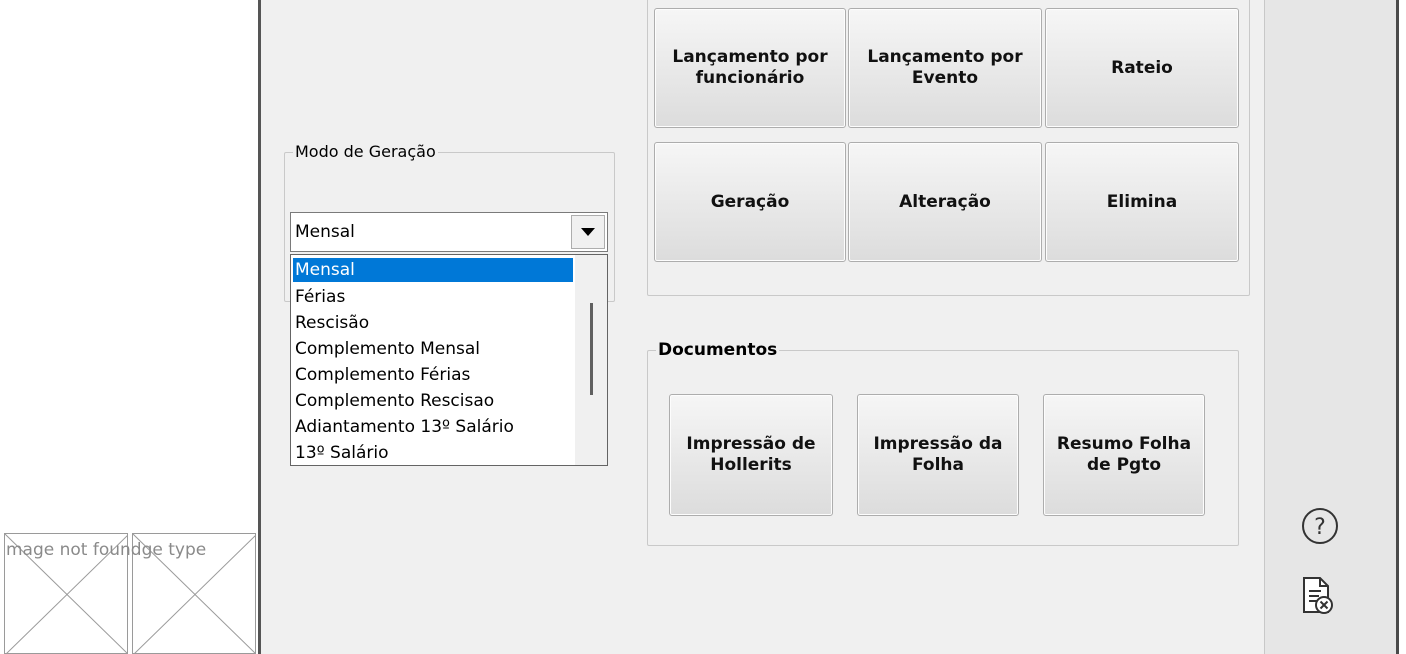 This screenshot has height=654, width=1406. I want to click on option-mensal: Mensal, so click(433, 270).